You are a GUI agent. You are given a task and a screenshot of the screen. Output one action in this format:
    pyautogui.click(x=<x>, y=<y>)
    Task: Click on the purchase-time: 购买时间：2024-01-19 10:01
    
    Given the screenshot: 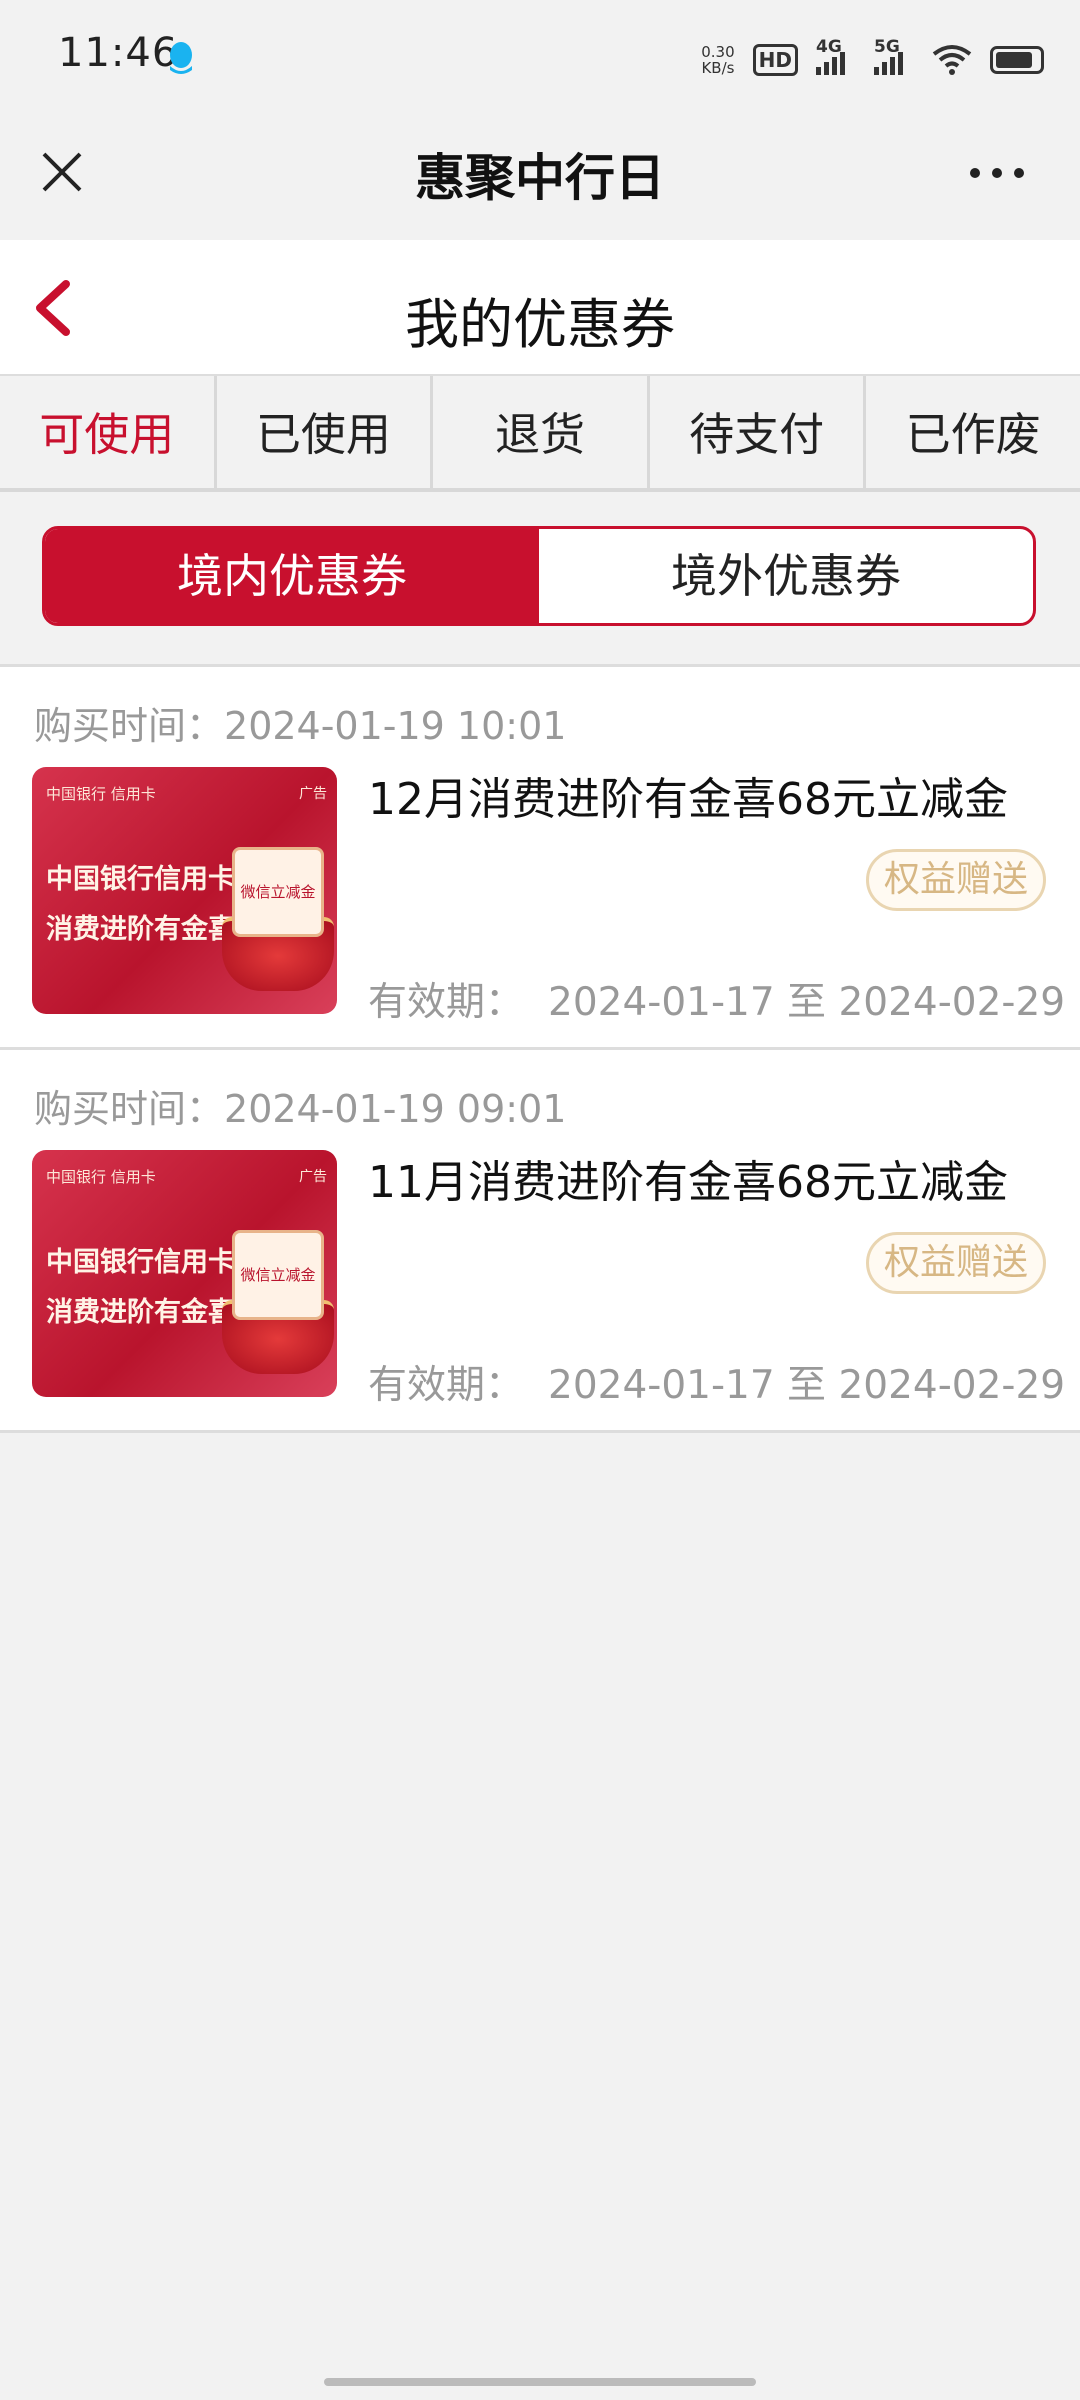 What is the action you would take?
    pyautogui.click(x=300, y=722)
    